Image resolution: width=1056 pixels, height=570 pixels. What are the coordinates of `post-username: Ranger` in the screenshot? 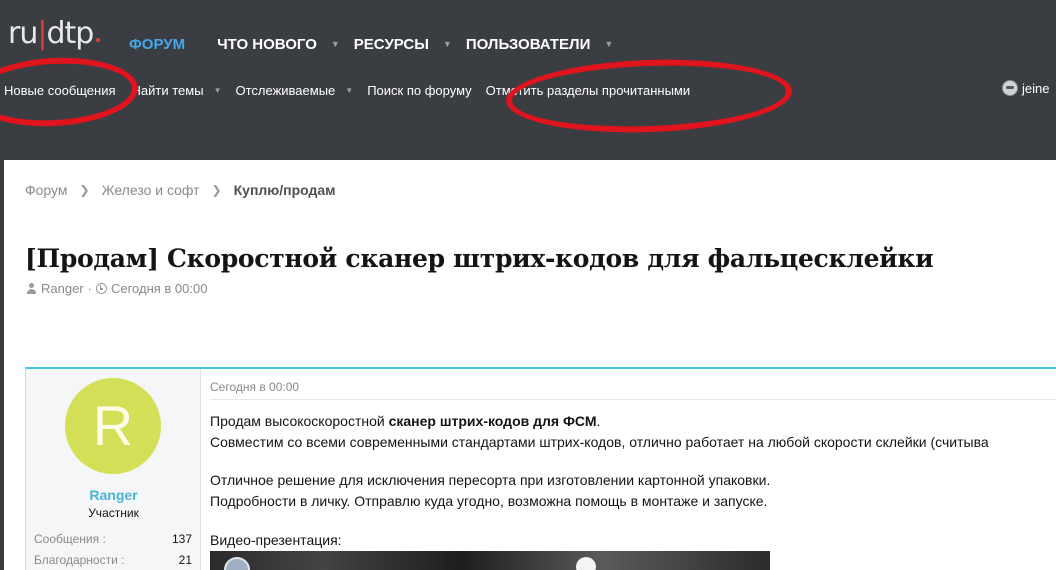 It's located at (113, 495).